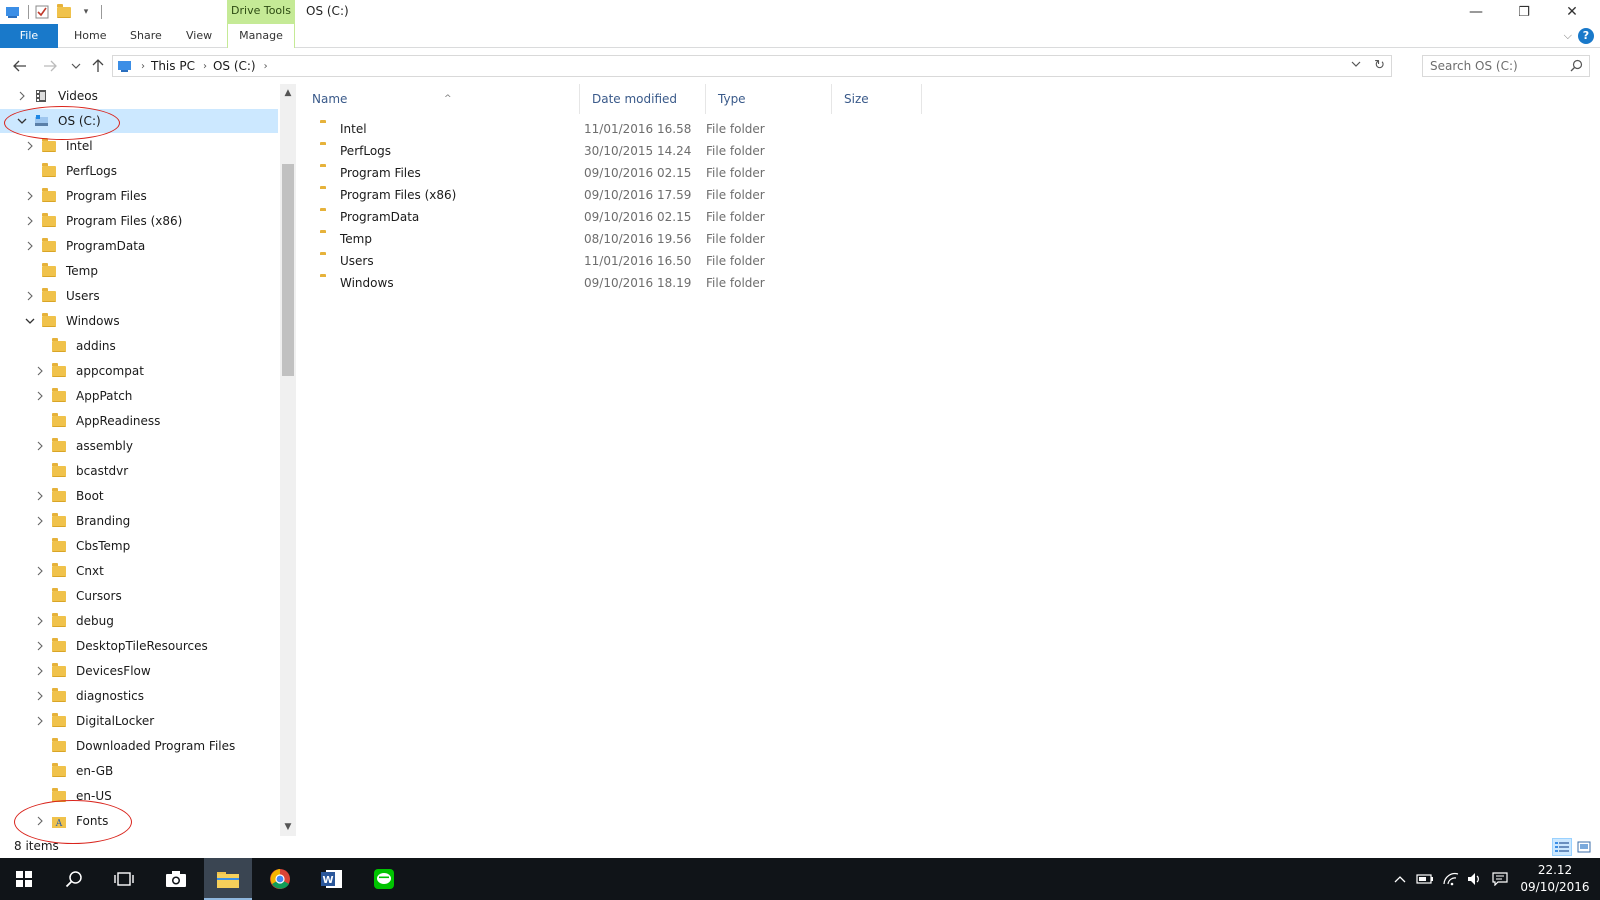 The height and width of the screenshot is (900, 1600). Describe the element at coordinates (610, 217) in the screenshot. I see `file-row: ProgramData 09/10/2016 02.15 File folder` at that location.